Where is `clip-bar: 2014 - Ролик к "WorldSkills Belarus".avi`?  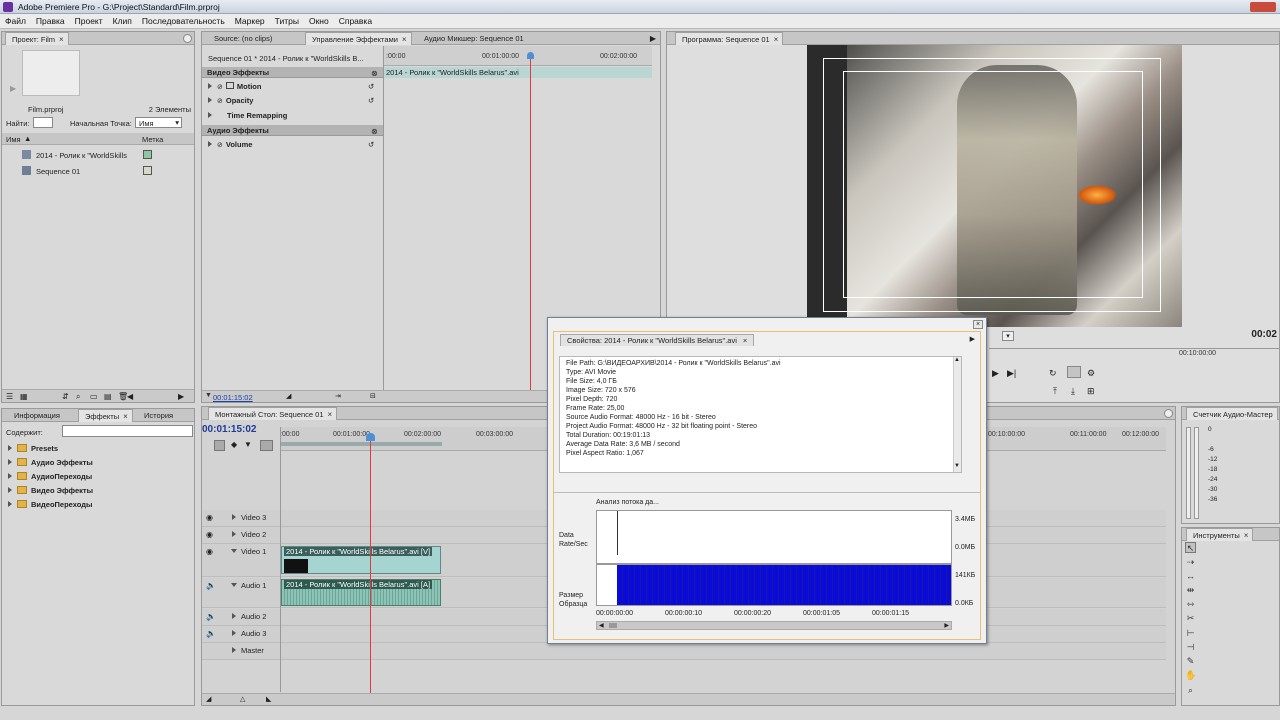 clip-bar: 2014 - Ролик к "WorldSkills Belarus".avi is located at coordinates (518, 72).